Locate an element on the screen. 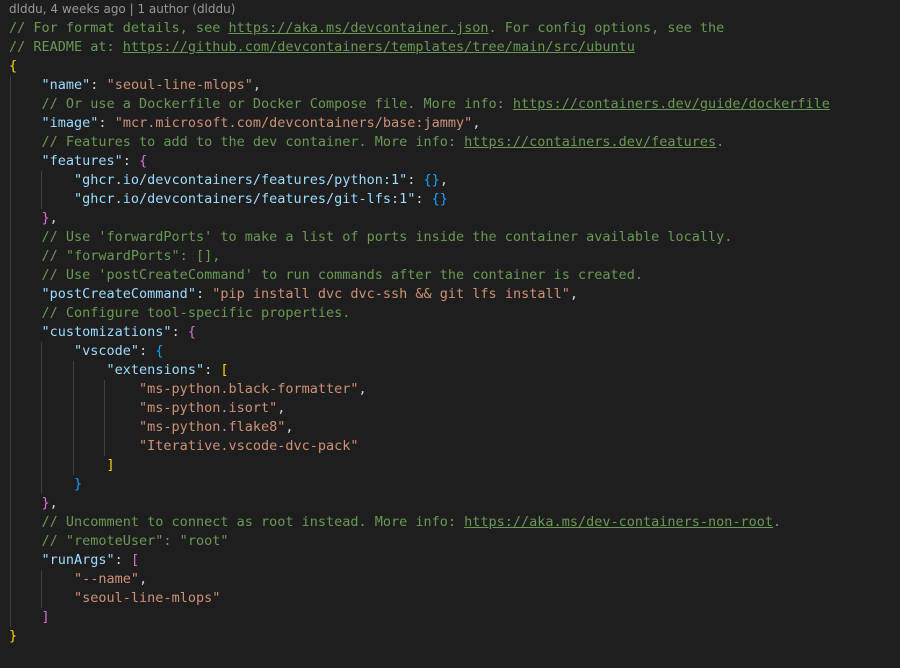 Image resolution: width=900 pixels, height=668 pixels. comment-token: // "remoteUser": "root" is located at coordinates (135, 541).